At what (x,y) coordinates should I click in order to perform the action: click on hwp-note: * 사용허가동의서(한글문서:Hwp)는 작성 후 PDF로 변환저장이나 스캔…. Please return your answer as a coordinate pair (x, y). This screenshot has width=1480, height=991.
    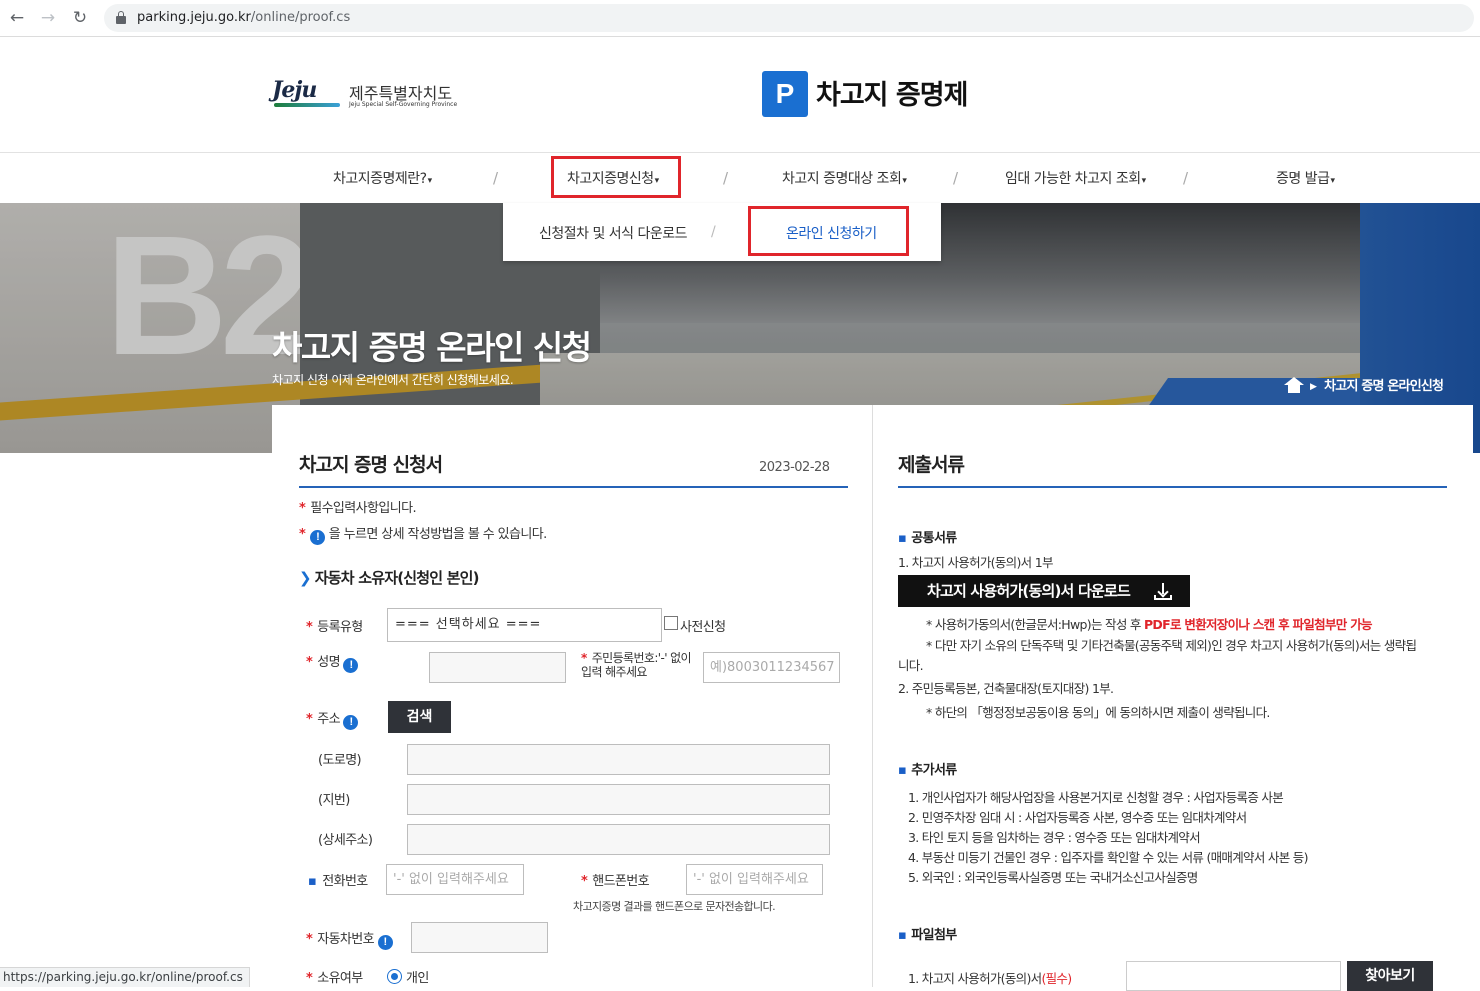
    Looking at the image, I should click on (1149, 624).